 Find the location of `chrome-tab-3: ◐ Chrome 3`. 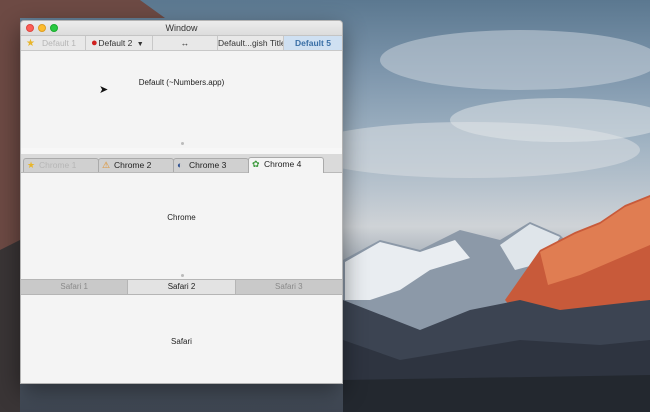

chrome-tab-3: ◐ Chrome 3 is located at coordinates (211, 165).